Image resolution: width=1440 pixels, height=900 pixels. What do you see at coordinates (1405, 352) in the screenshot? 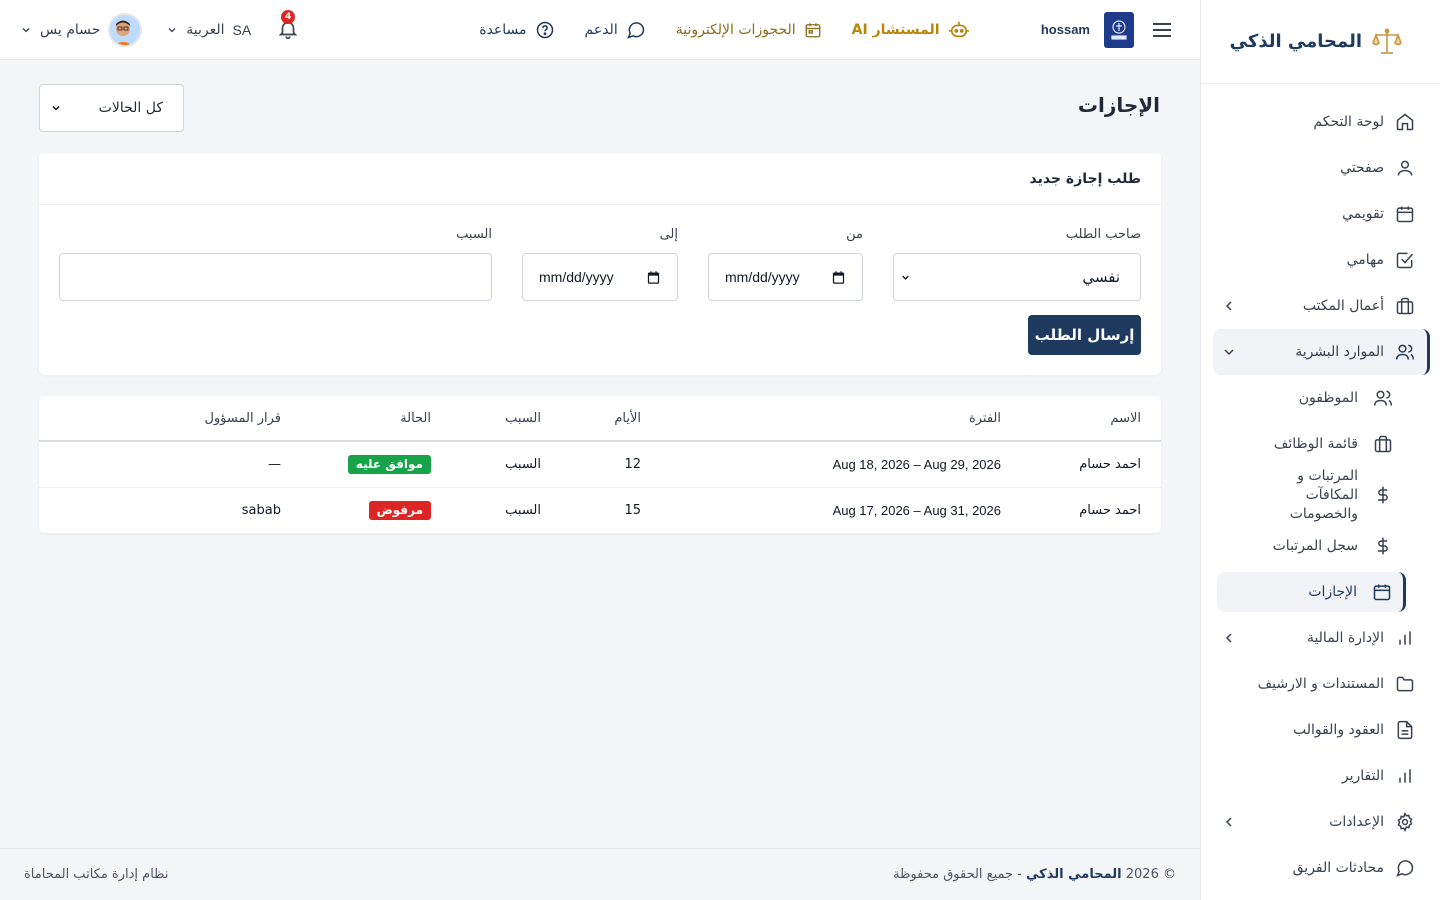
I see `users-icon` at bounding box center [1405, 352].